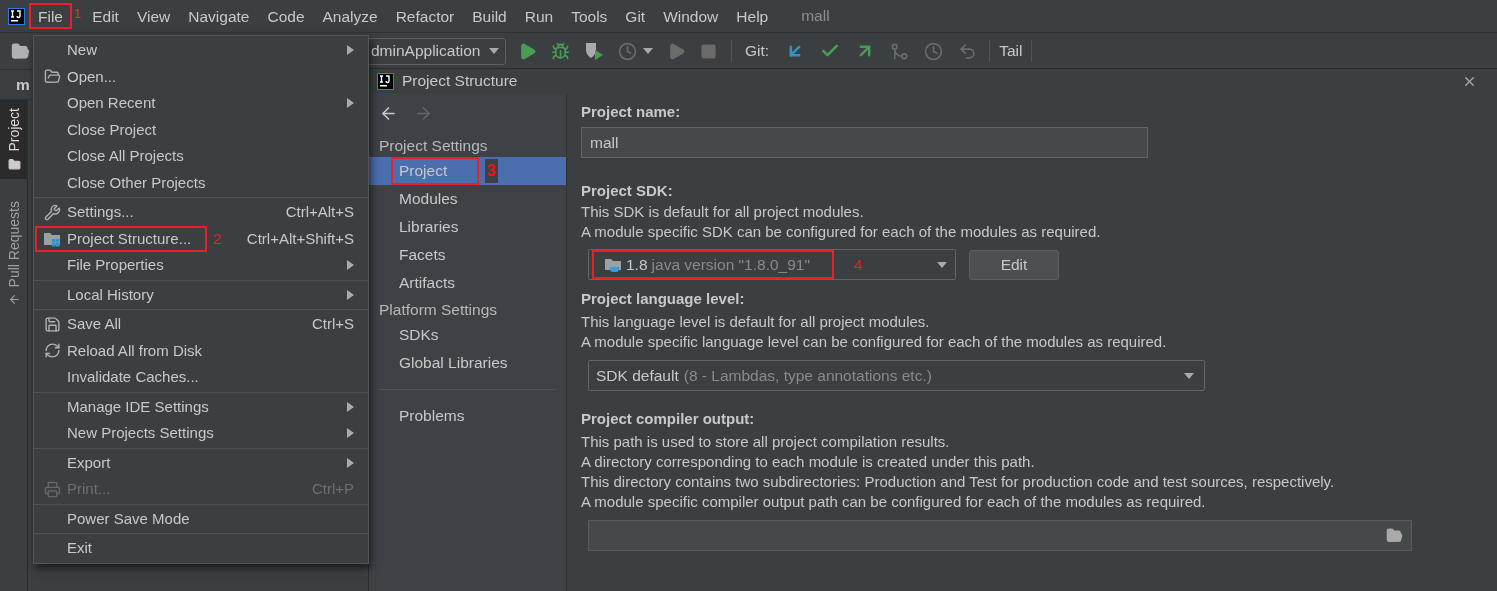  Describe the element at coordinates (874, 342) in the screenshot. I see `description-text: A module specific language level can be configured for each of the modules as required.` at that location.